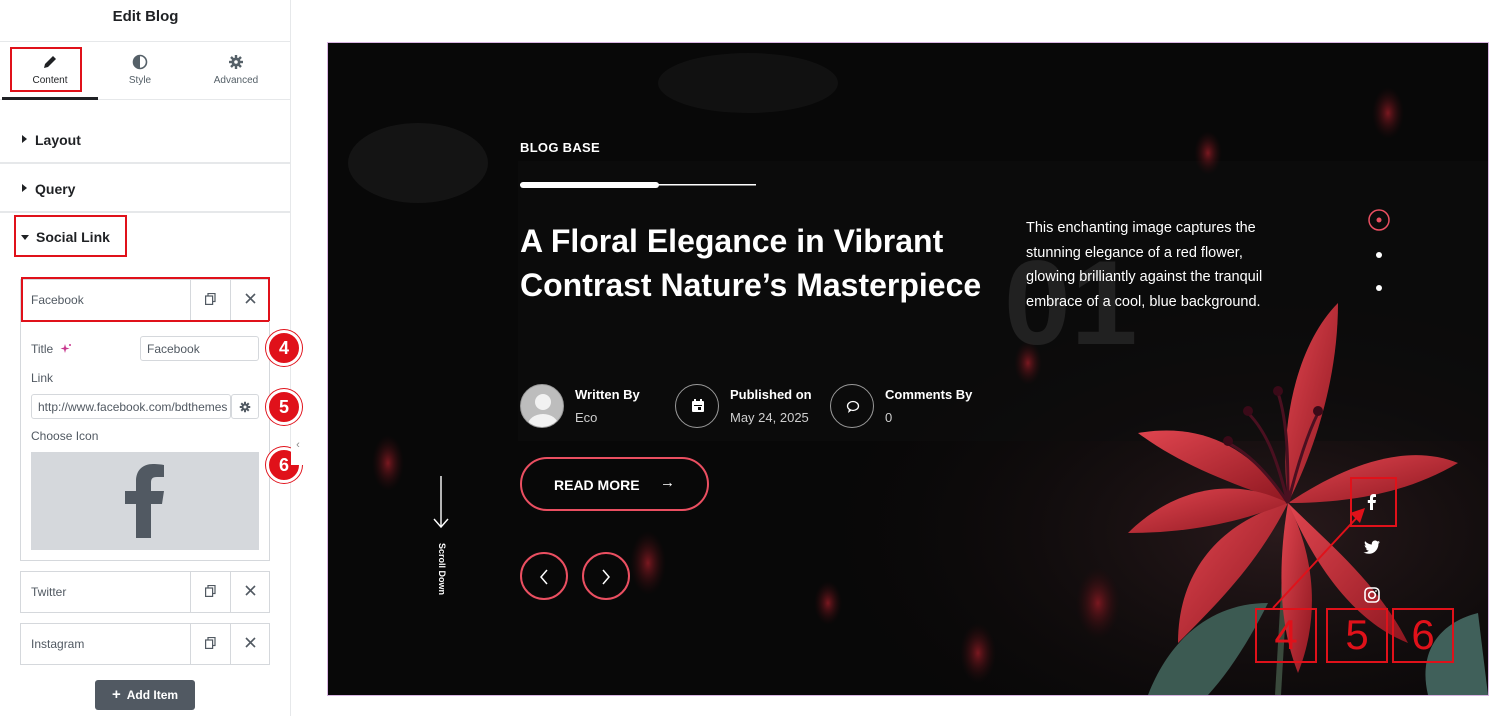 This screenshot has width=1495, height=716. Describe the element at coordinates (284, 407) in the screenshot. I see `annotation-badge-5: 5` at that location.